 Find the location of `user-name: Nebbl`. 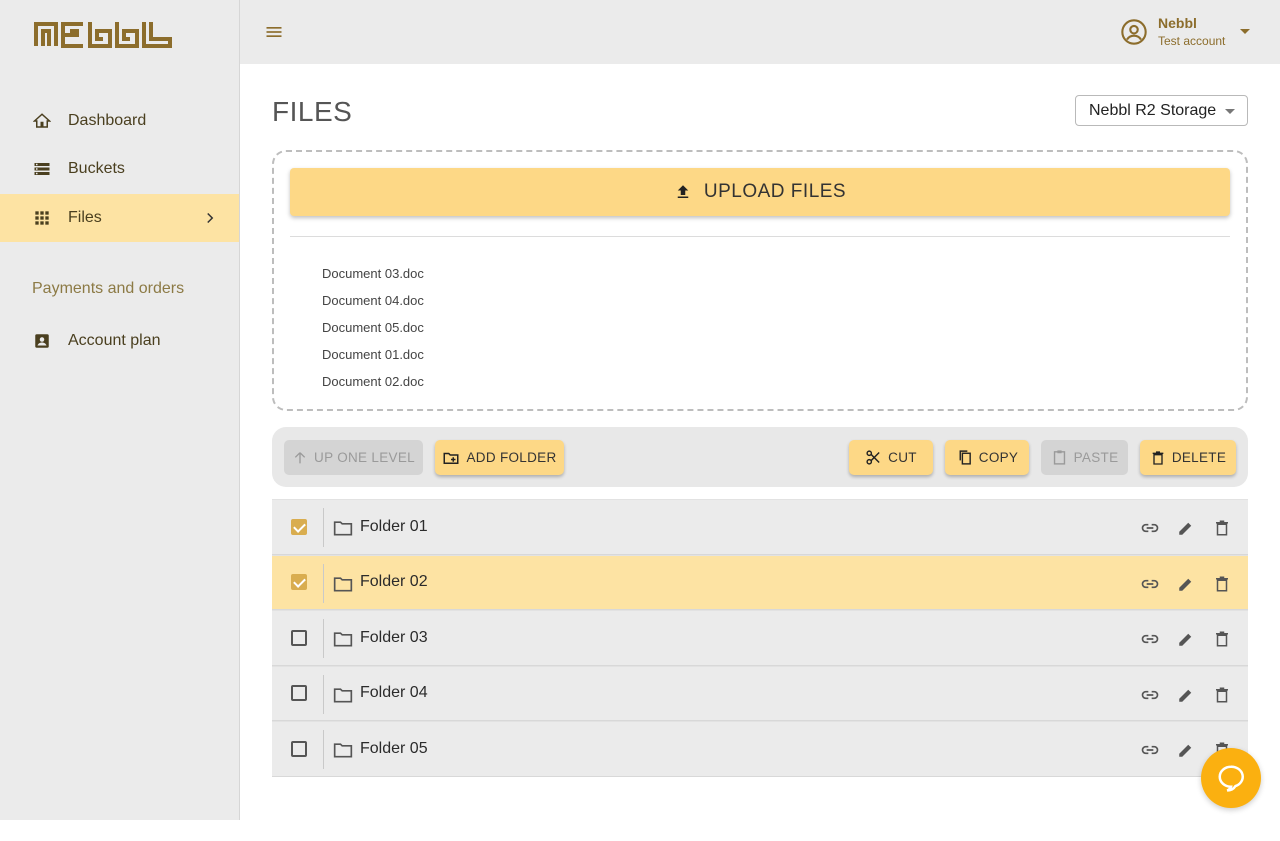

user-name: Nebbl is located at coordinates (1177, 23).